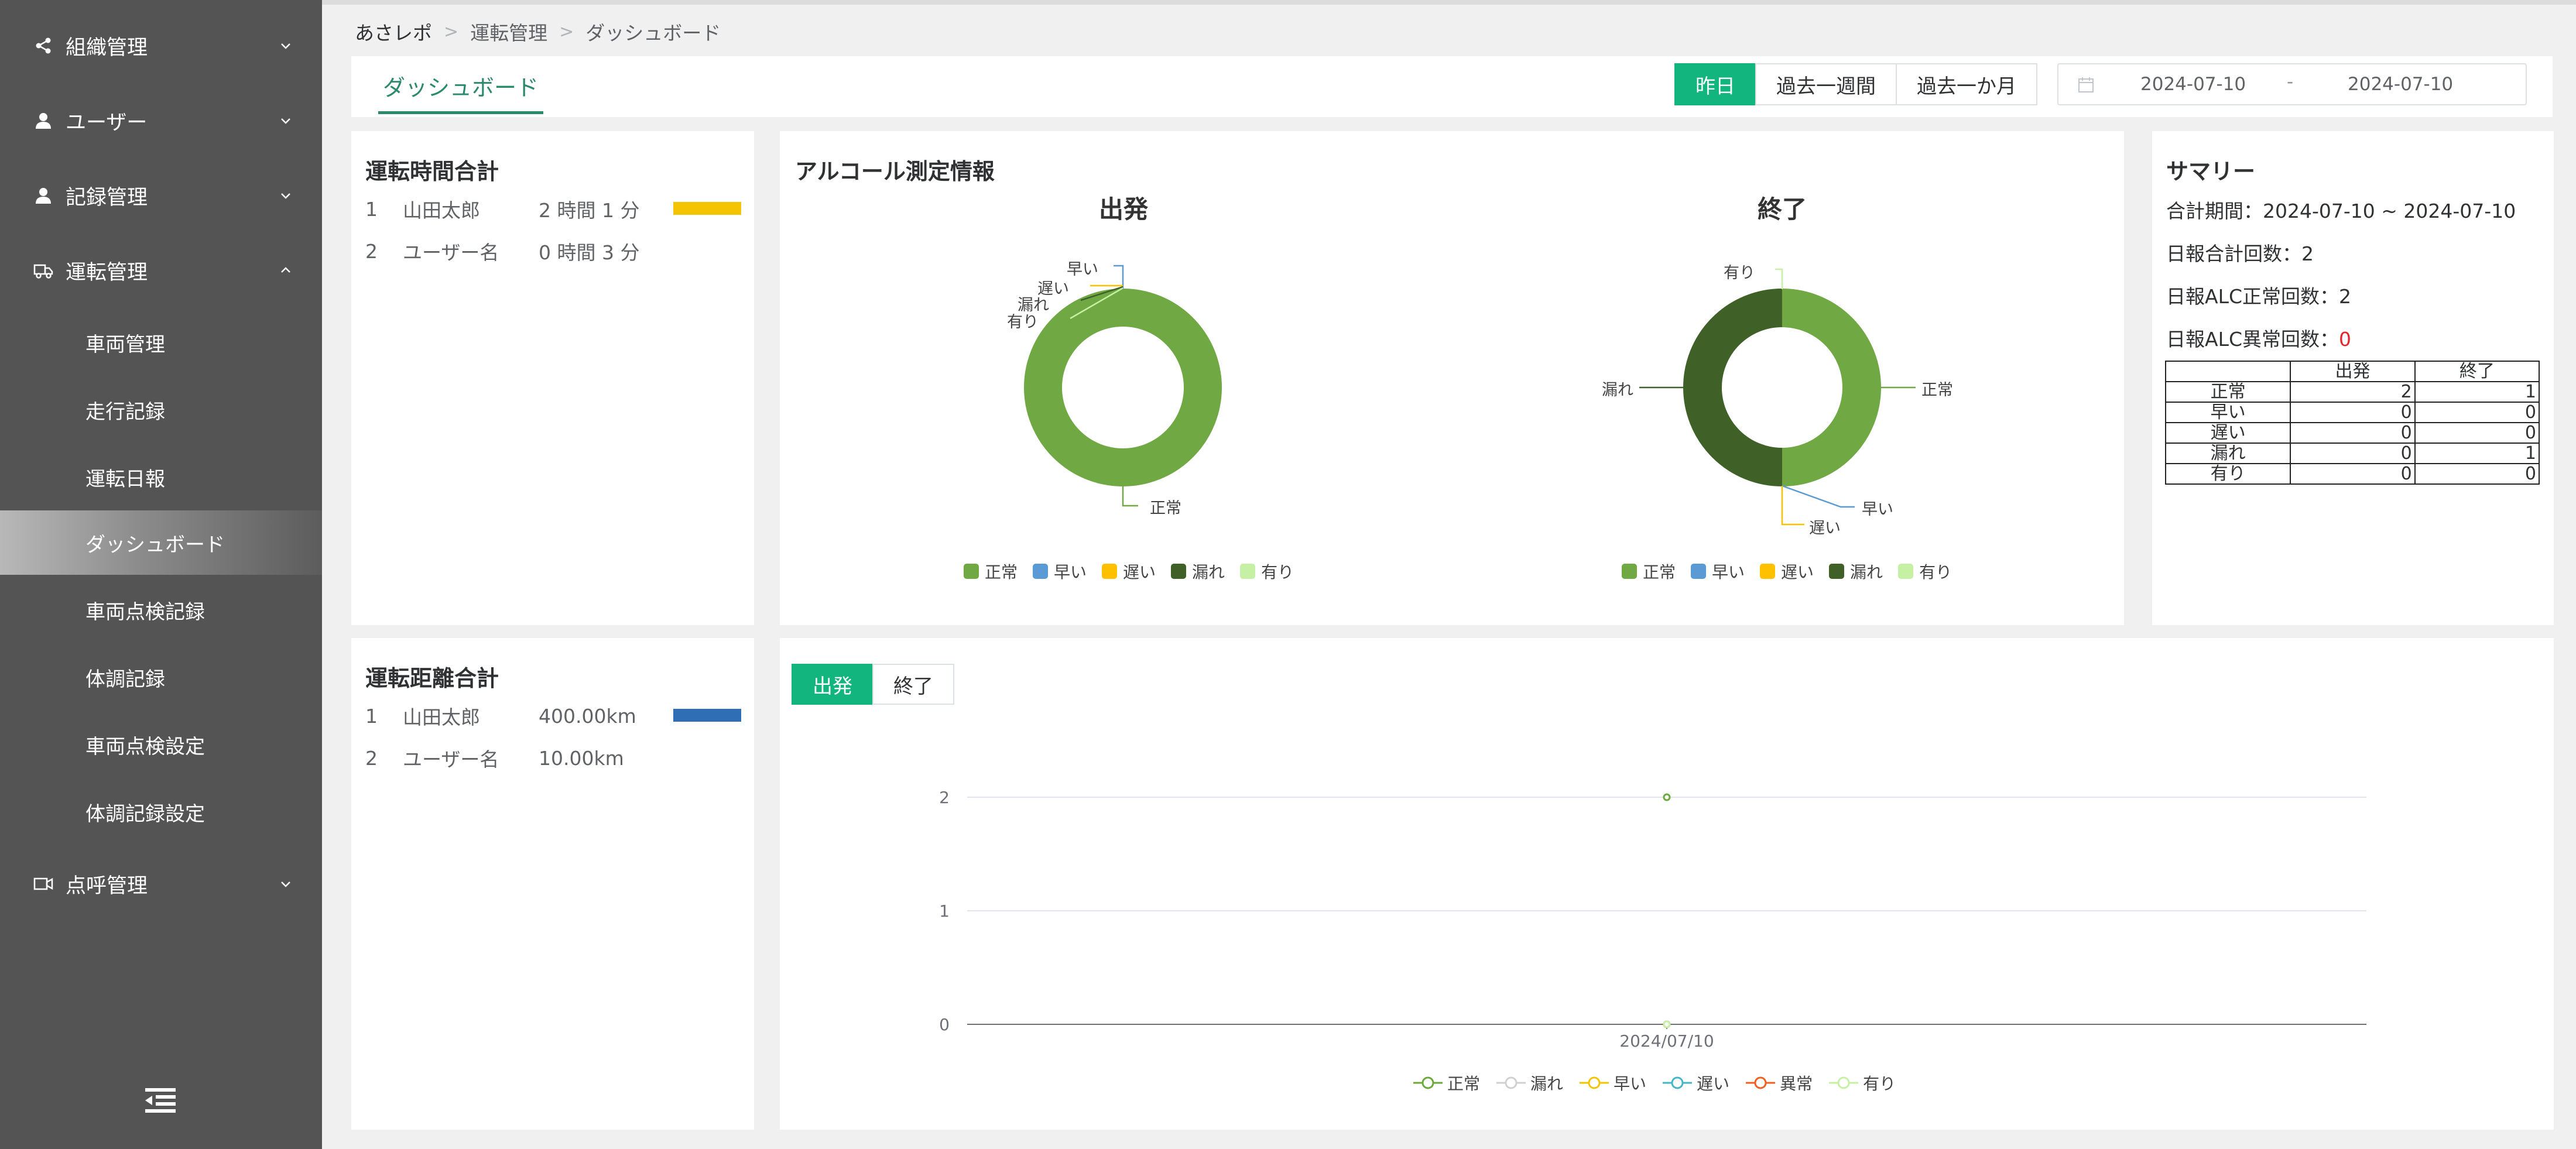 The height and width of the screenshot is (1149, 2576). Describe the element at coordinates (2292, 84) in the screenshot. I see `date-range-picker: 2024-07-10 - 2024-07-10` at that location.